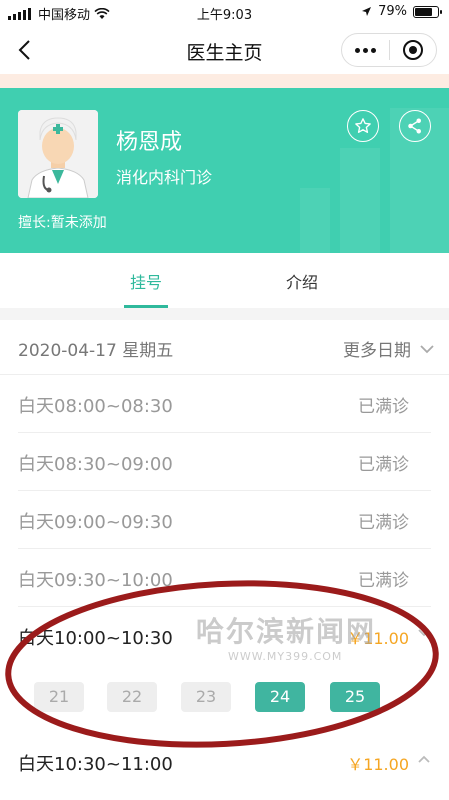  What do you see at coordinates (224, 50) in the screenshot?
I see `navigation-bar: 医生主页` at bounding box center [224, 50].